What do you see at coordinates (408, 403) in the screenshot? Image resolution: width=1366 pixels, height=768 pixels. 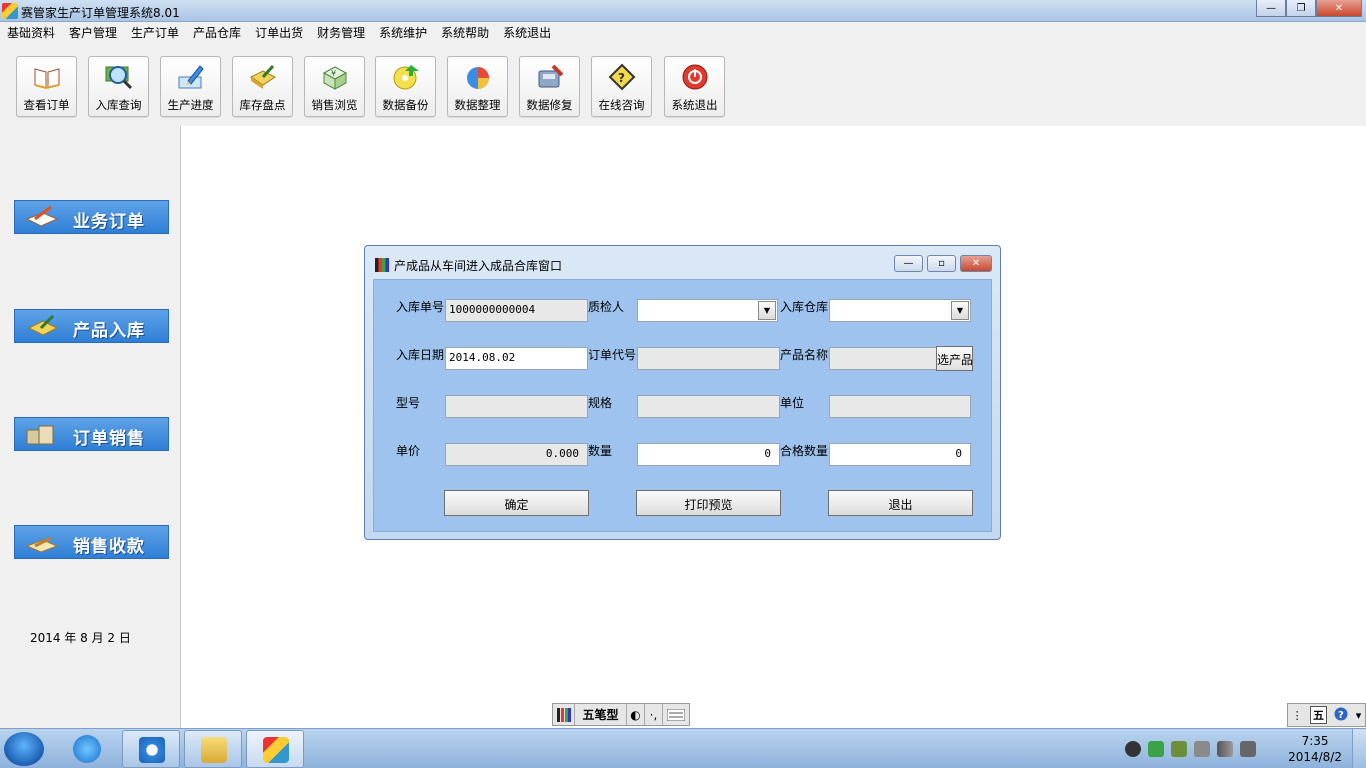 I see `model-label: 型号` at bounding box center [408, 403].